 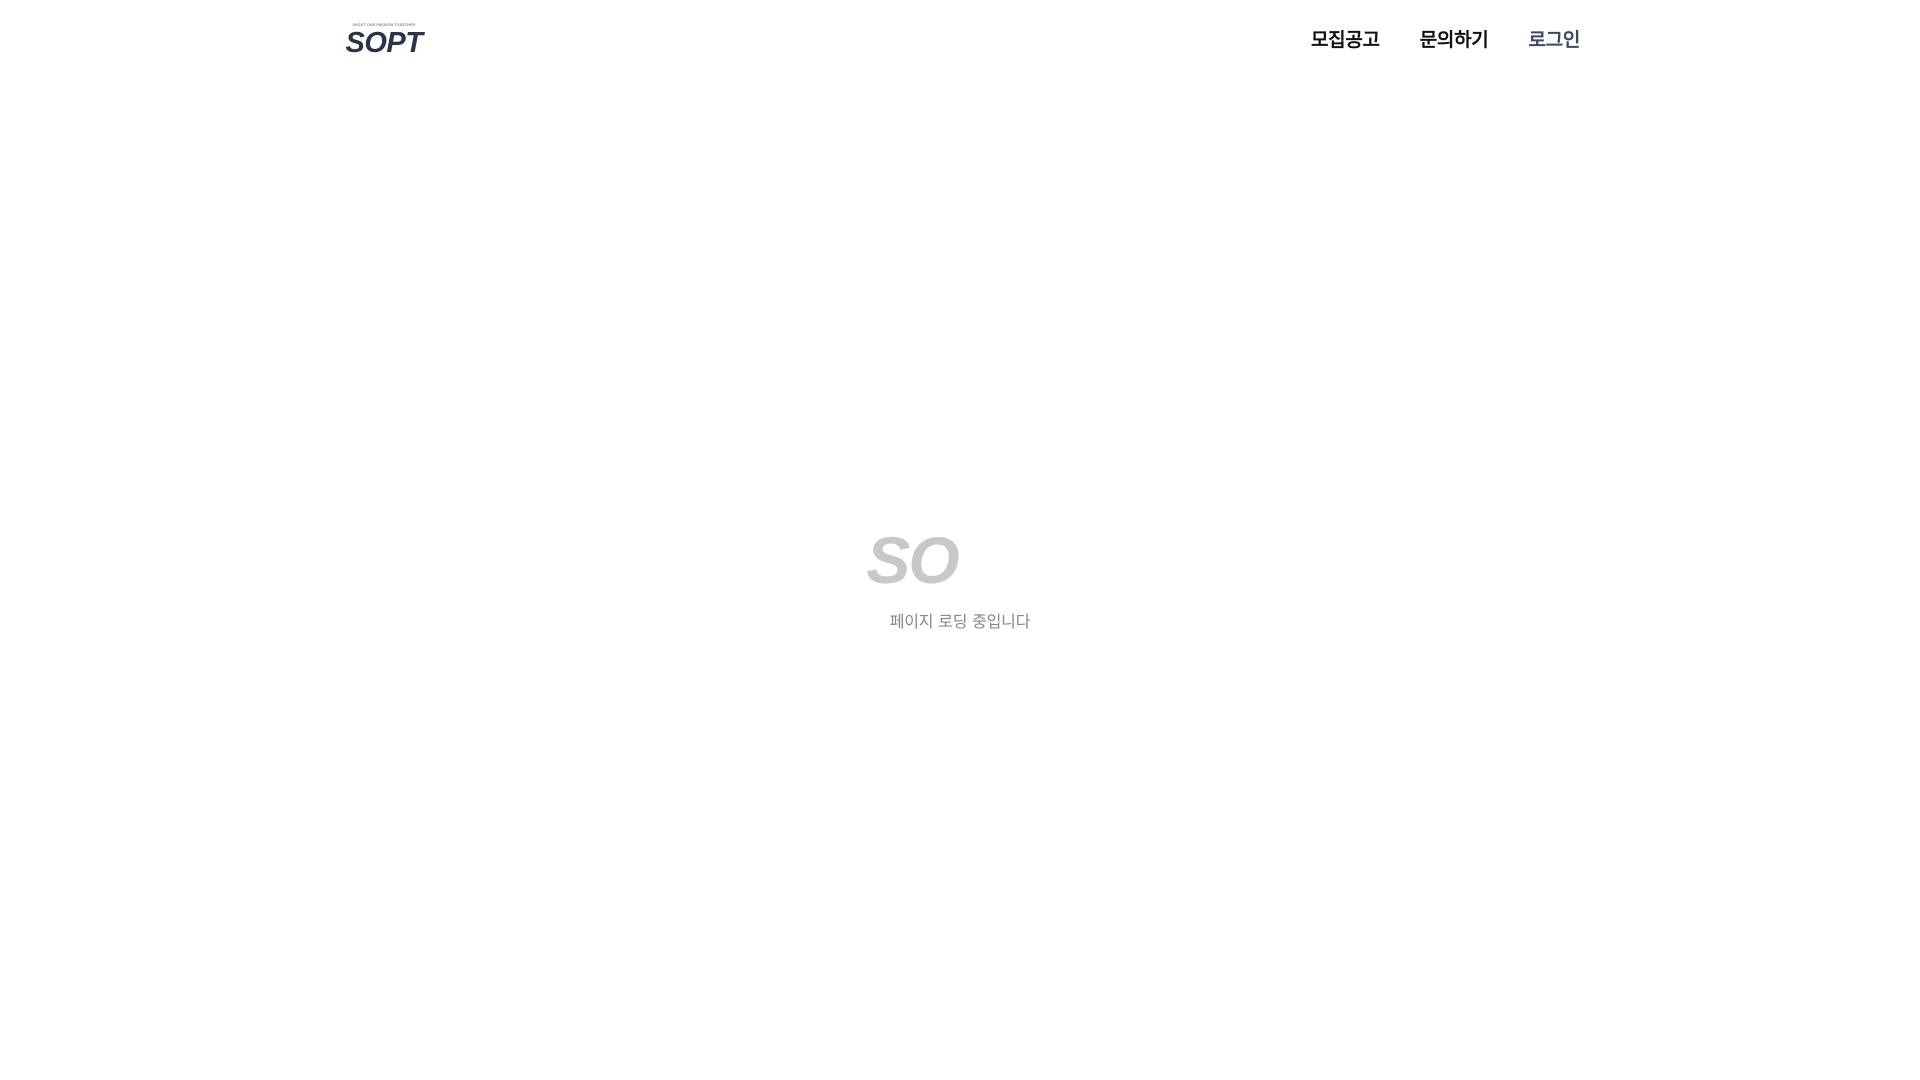 I want to click on loading-logo-icon: SO, so click(x=913, y=558).